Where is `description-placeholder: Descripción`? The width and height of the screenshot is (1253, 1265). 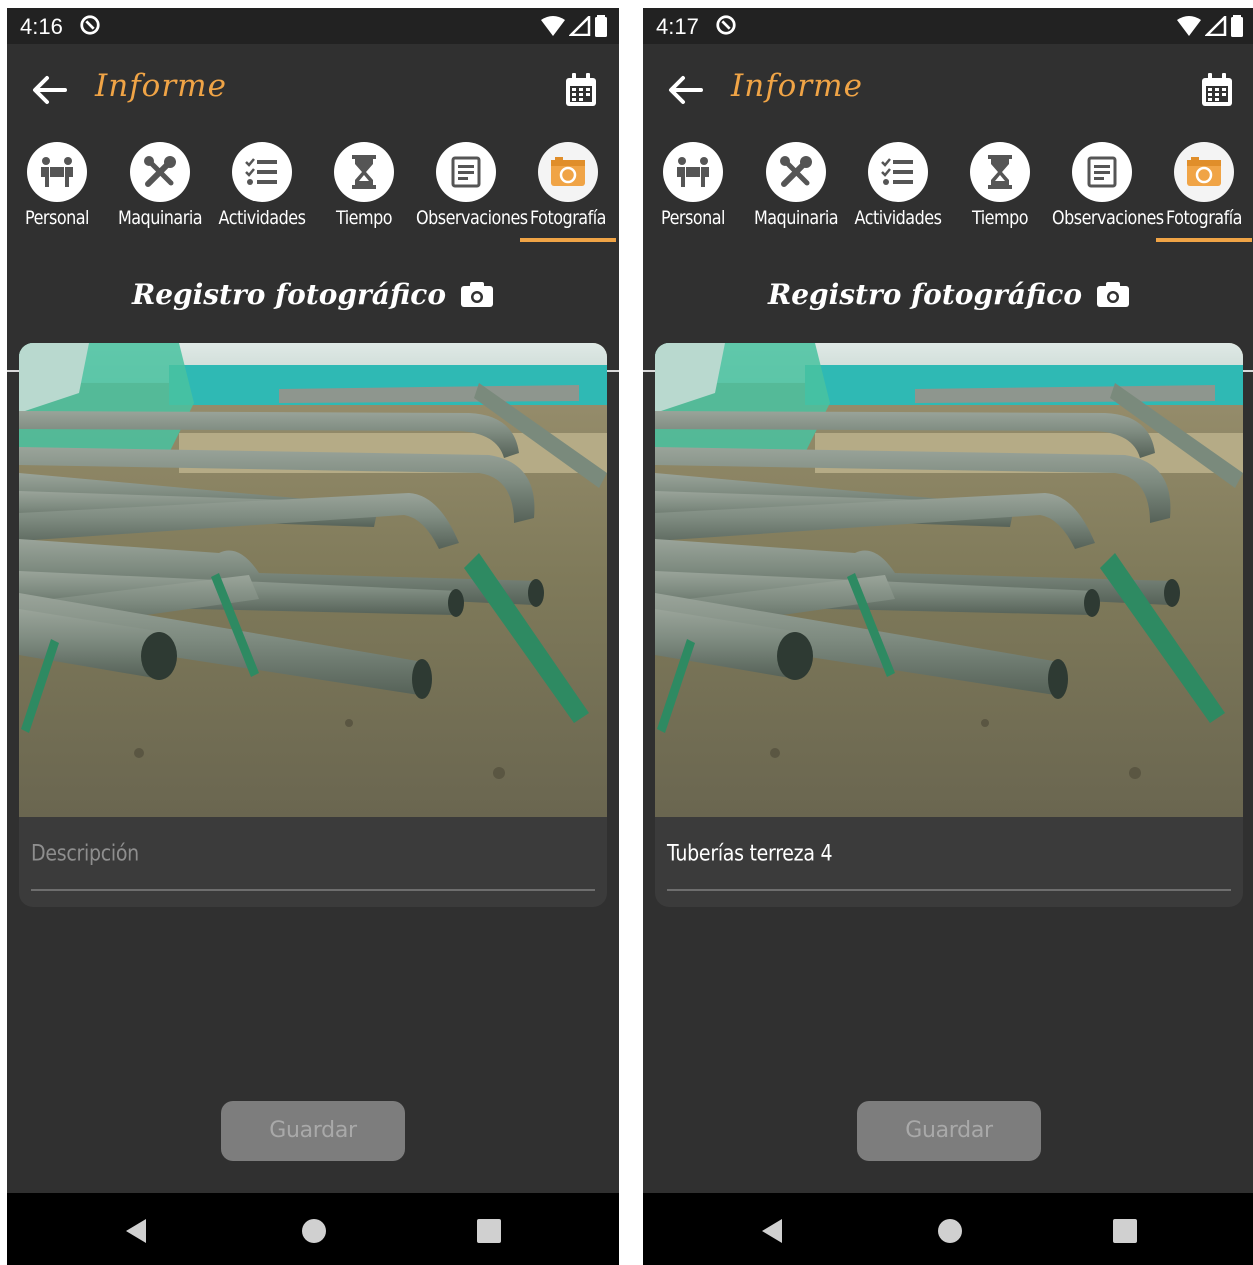
description-placeholder: Descripción is located at coordinates (85, 854).